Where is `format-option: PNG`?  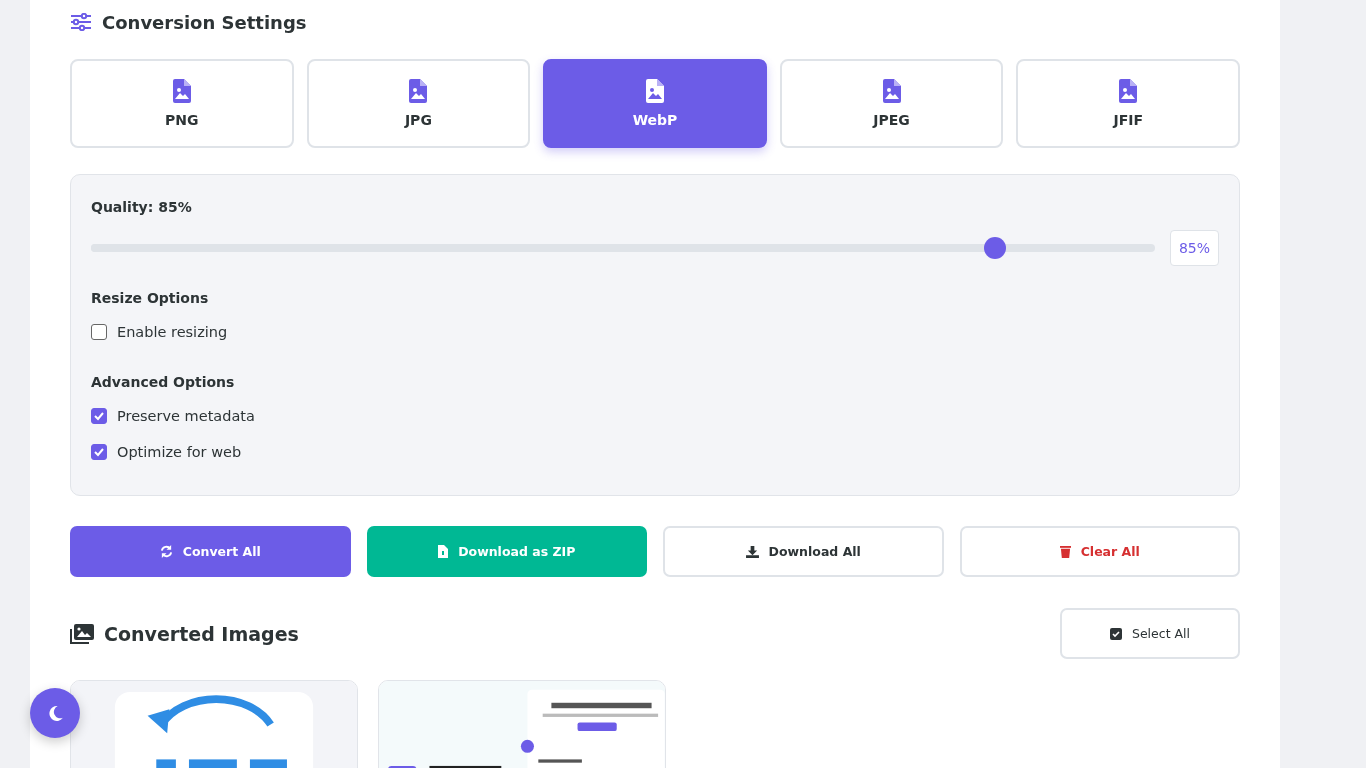
format-option: PNG is located at coordinates (182, 103).